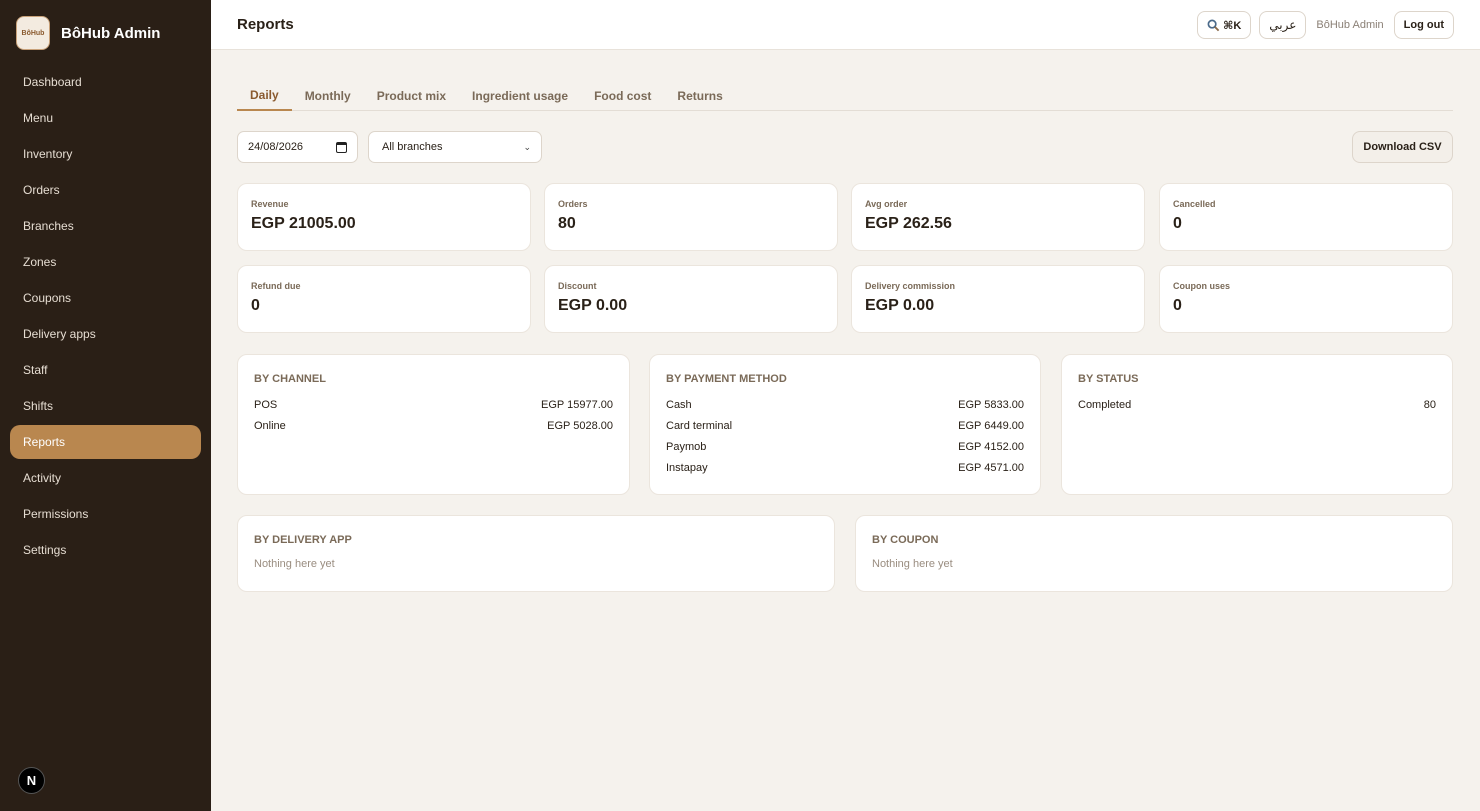  Describe the element at coordinates (1402, 147) in the screenshot. I see `download-csv-button: Download CSV` at that location.